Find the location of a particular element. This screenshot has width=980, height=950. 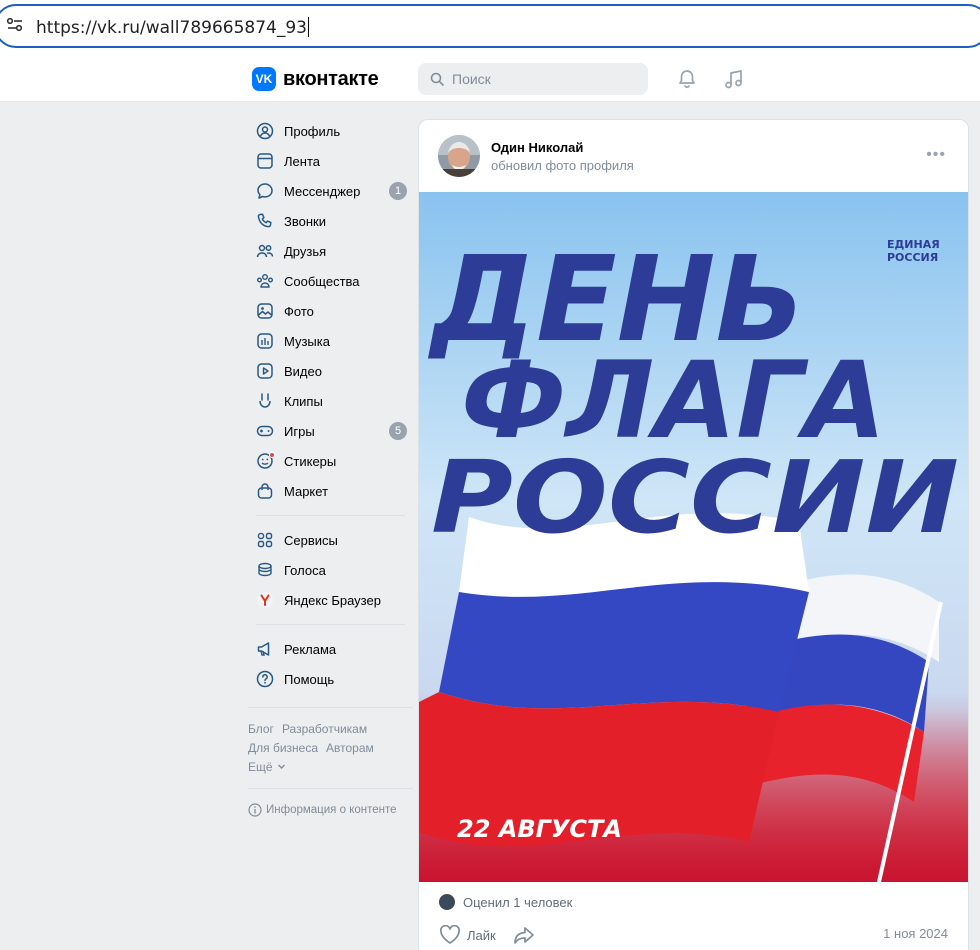

search-icon is located at coordinates (437, 79).